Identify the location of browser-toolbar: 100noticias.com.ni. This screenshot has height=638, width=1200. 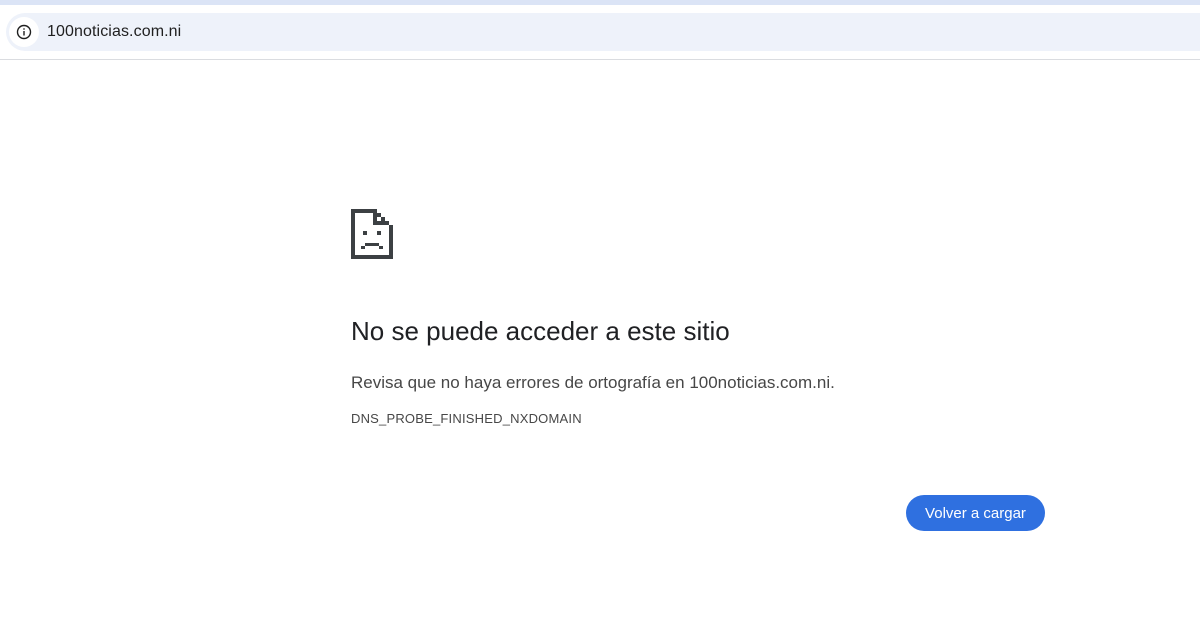
(600, 30).